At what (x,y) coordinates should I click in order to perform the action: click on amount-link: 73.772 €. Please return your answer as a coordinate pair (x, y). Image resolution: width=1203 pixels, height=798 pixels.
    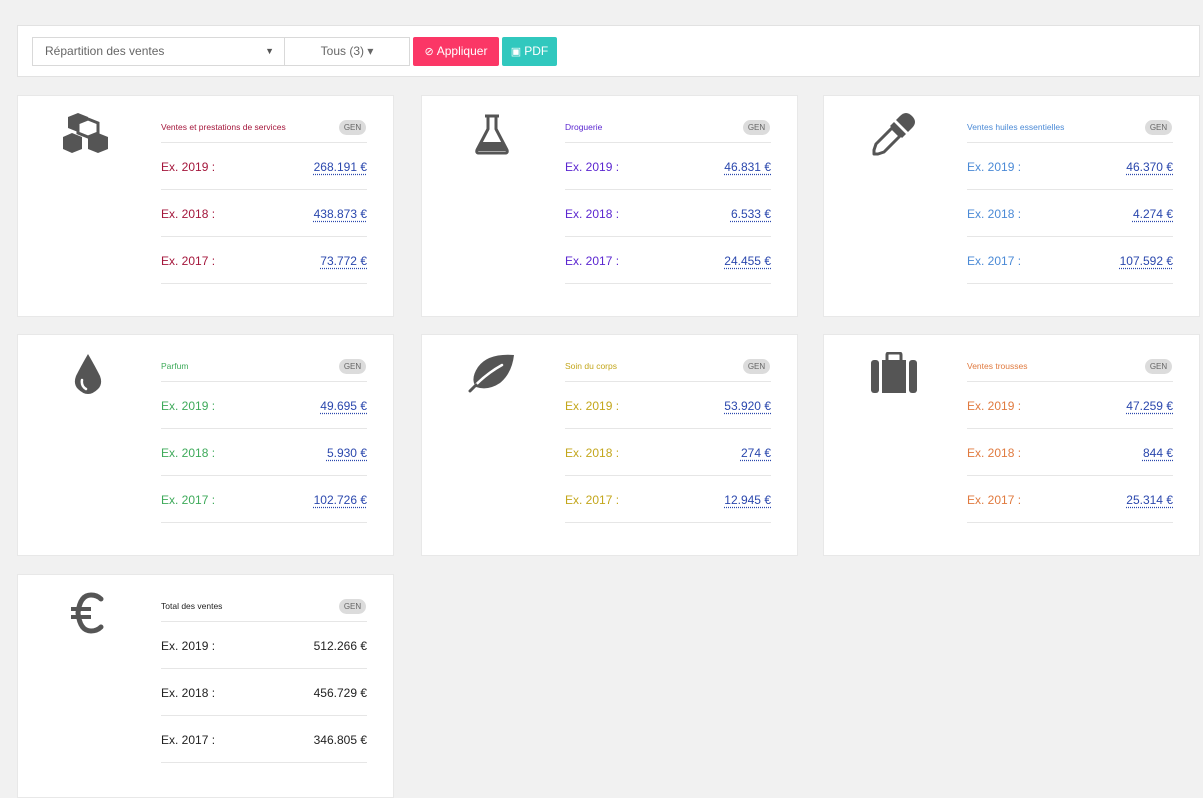
    Looking at the image, I should click on (343, 261).